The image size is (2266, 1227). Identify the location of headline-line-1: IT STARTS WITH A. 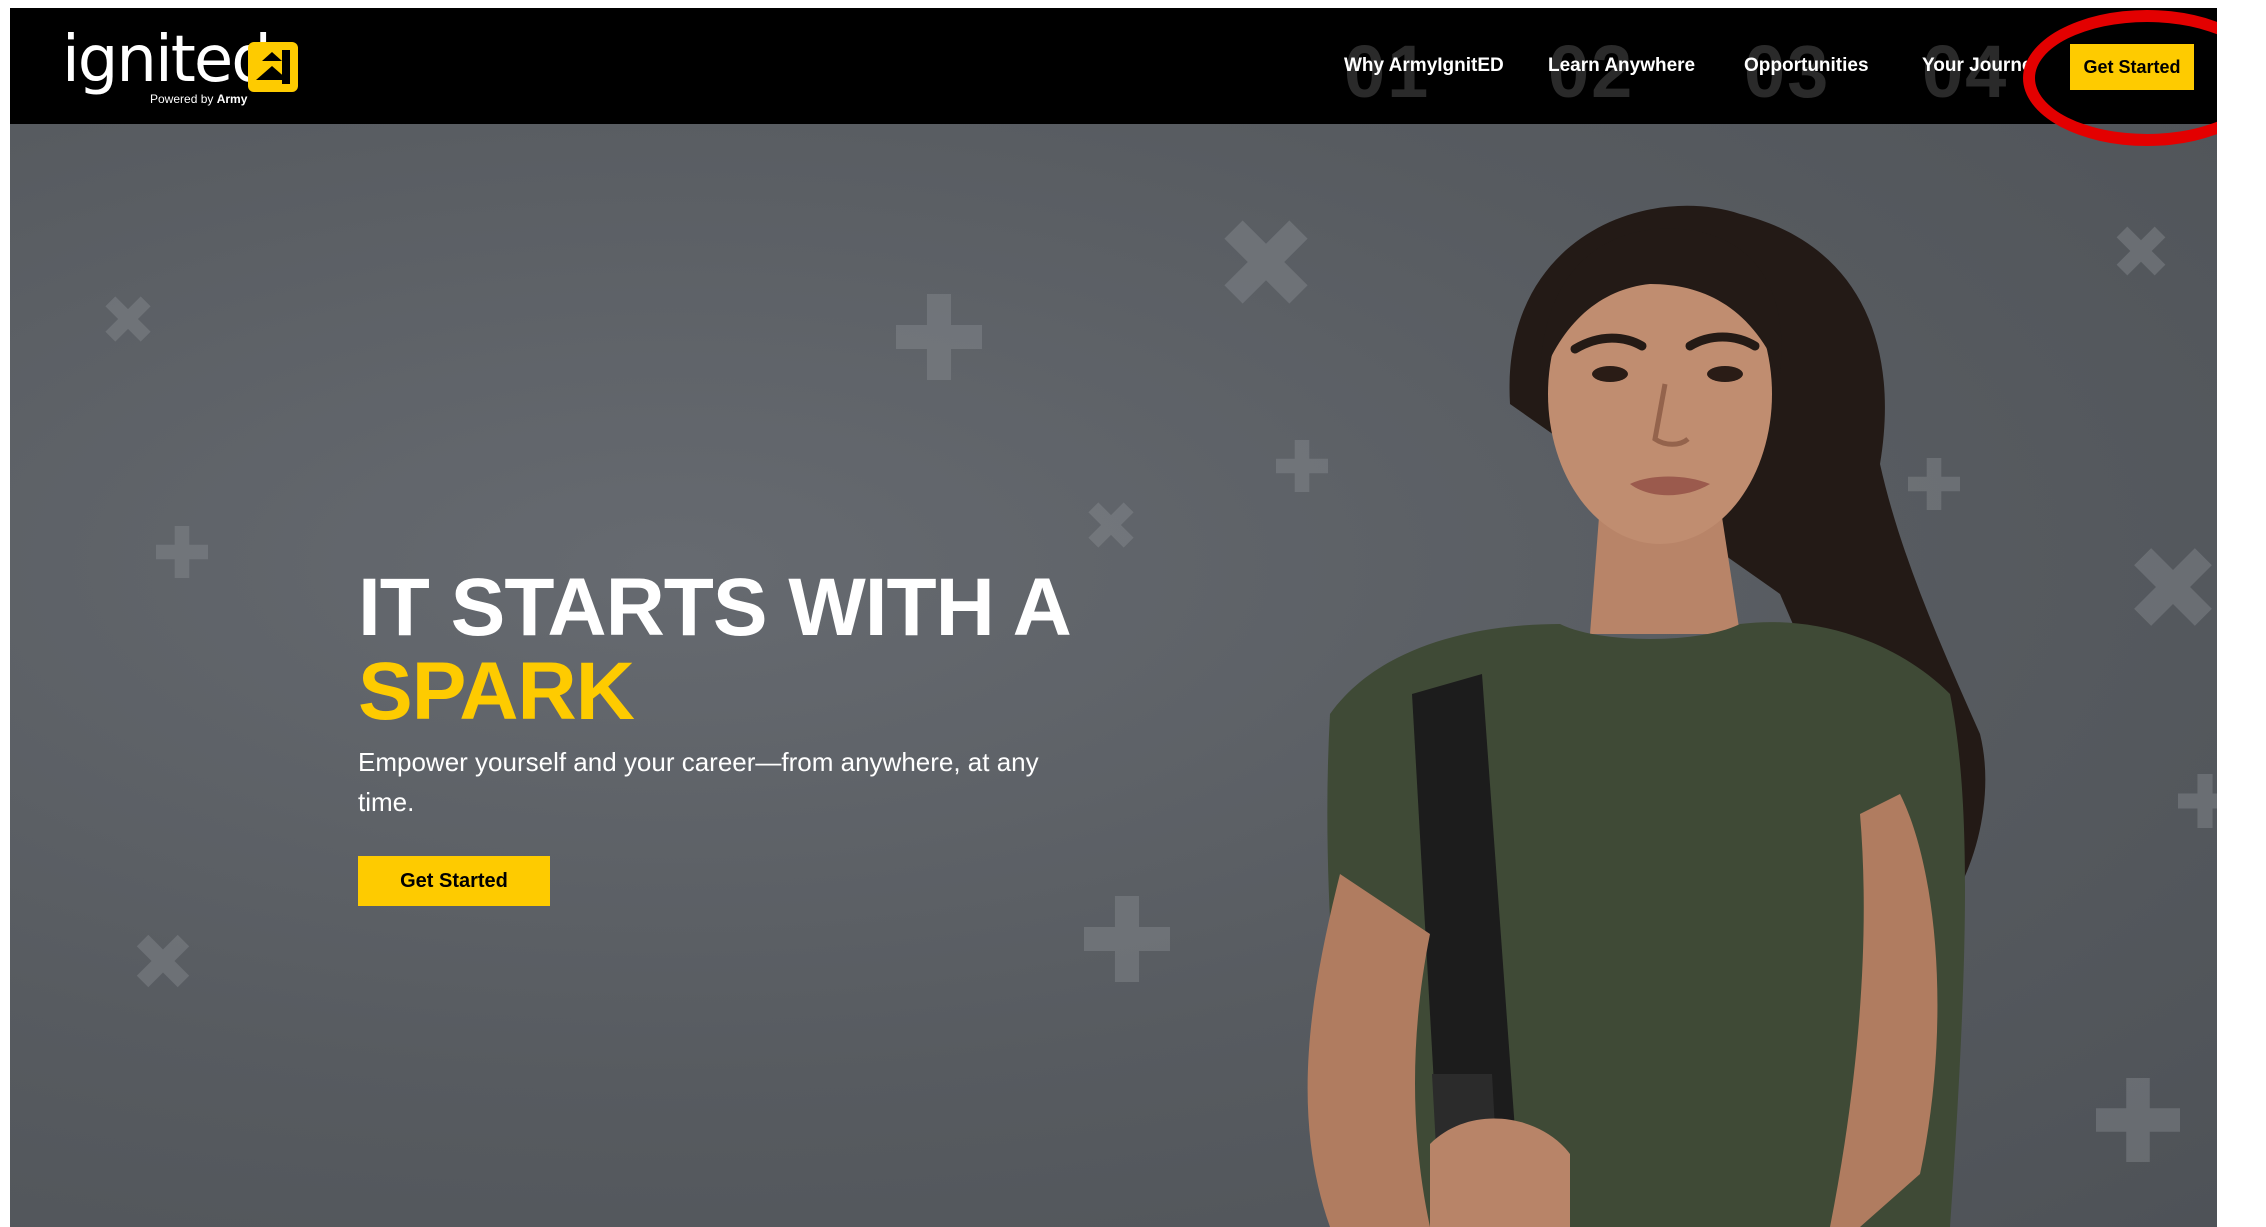
(715, 607).